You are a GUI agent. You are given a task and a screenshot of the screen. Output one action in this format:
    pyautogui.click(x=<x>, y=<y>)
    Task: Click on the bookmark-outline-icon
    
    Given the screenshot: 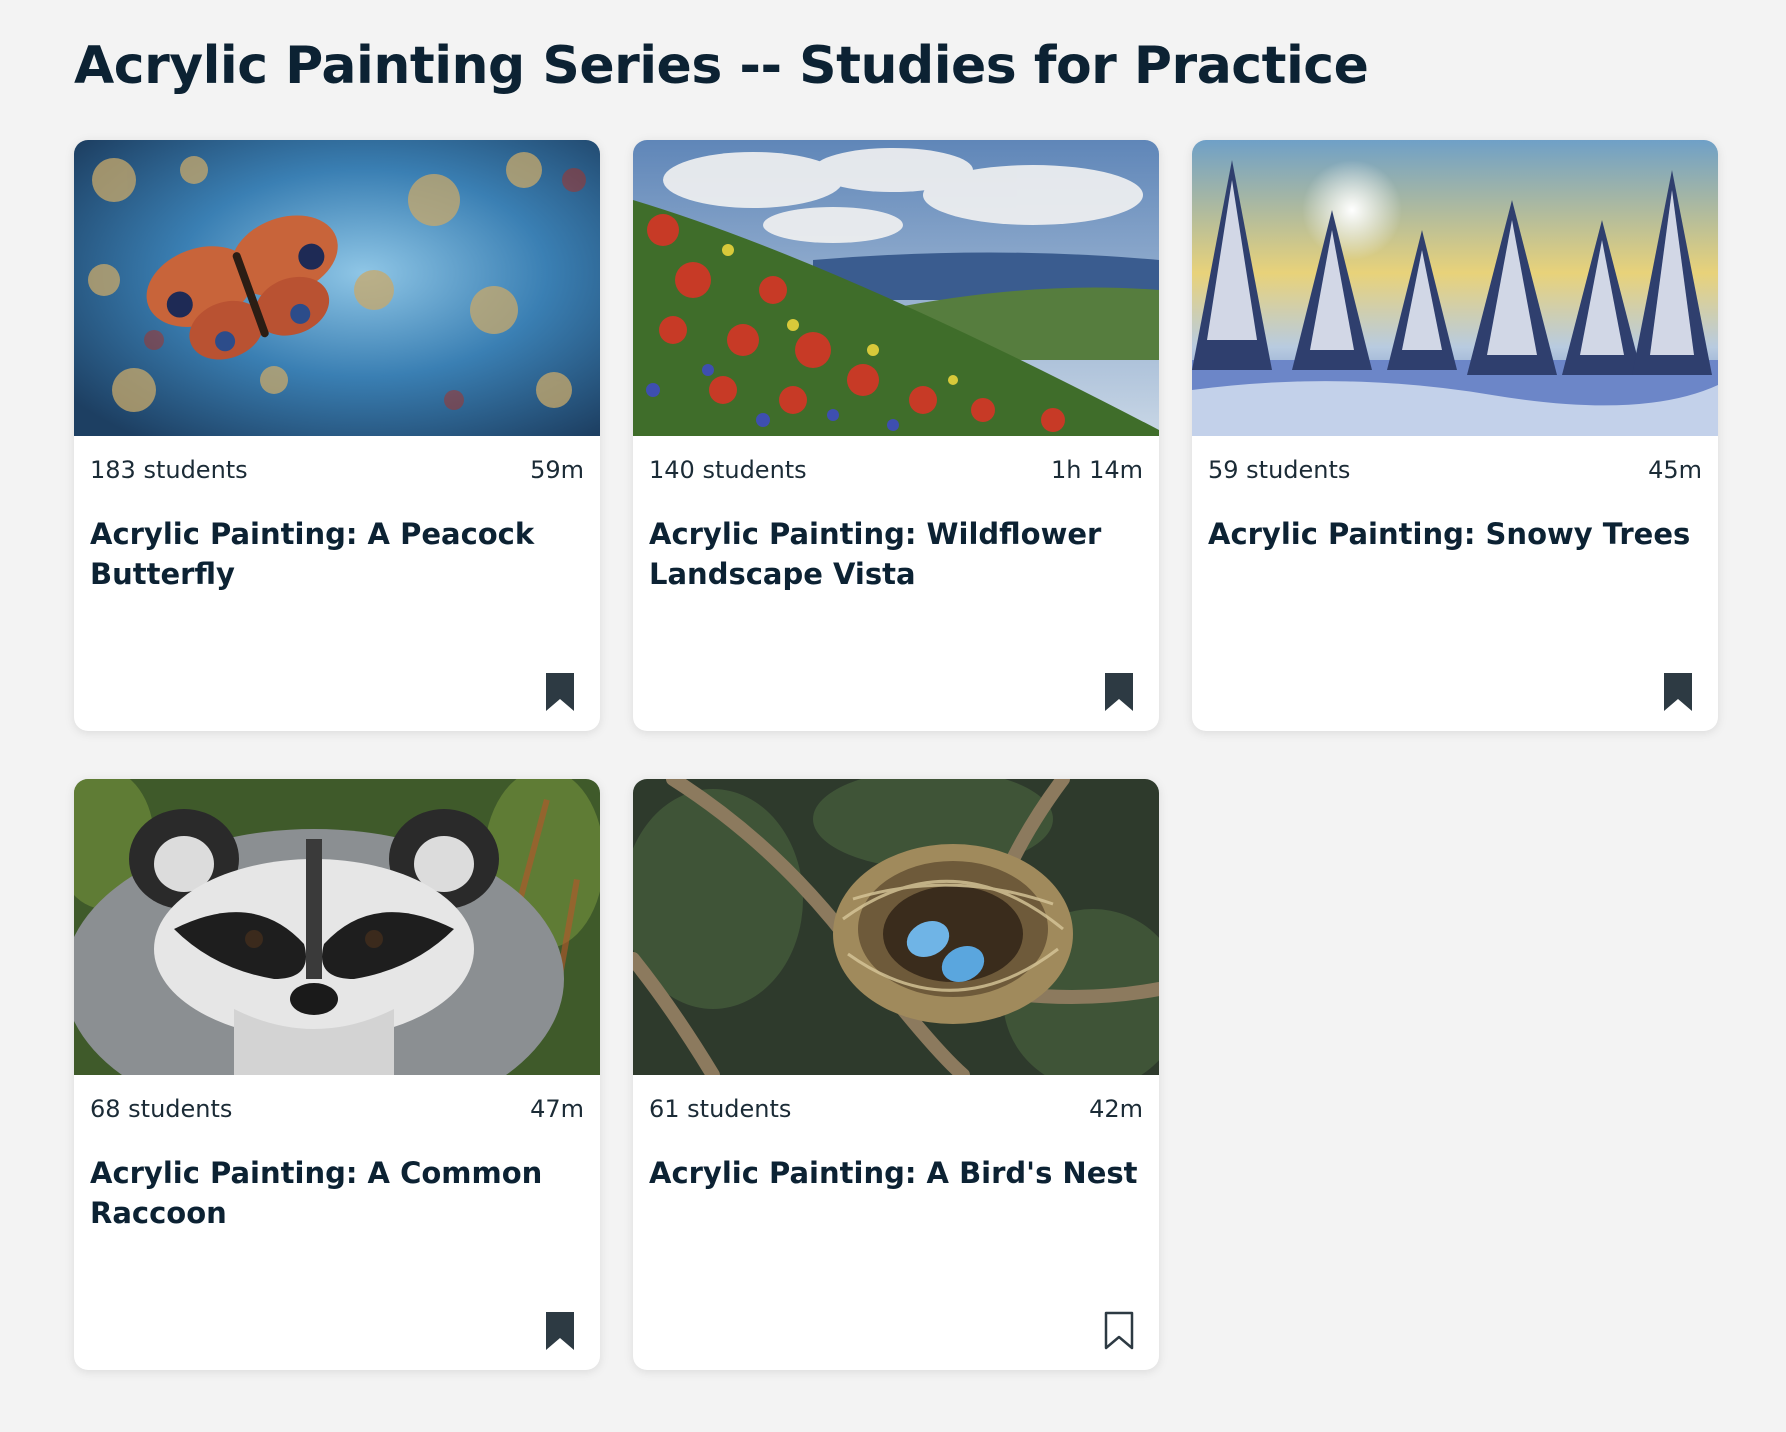 What is the action you would take?
    pyautogui.click(x=1119, y=1331)
    